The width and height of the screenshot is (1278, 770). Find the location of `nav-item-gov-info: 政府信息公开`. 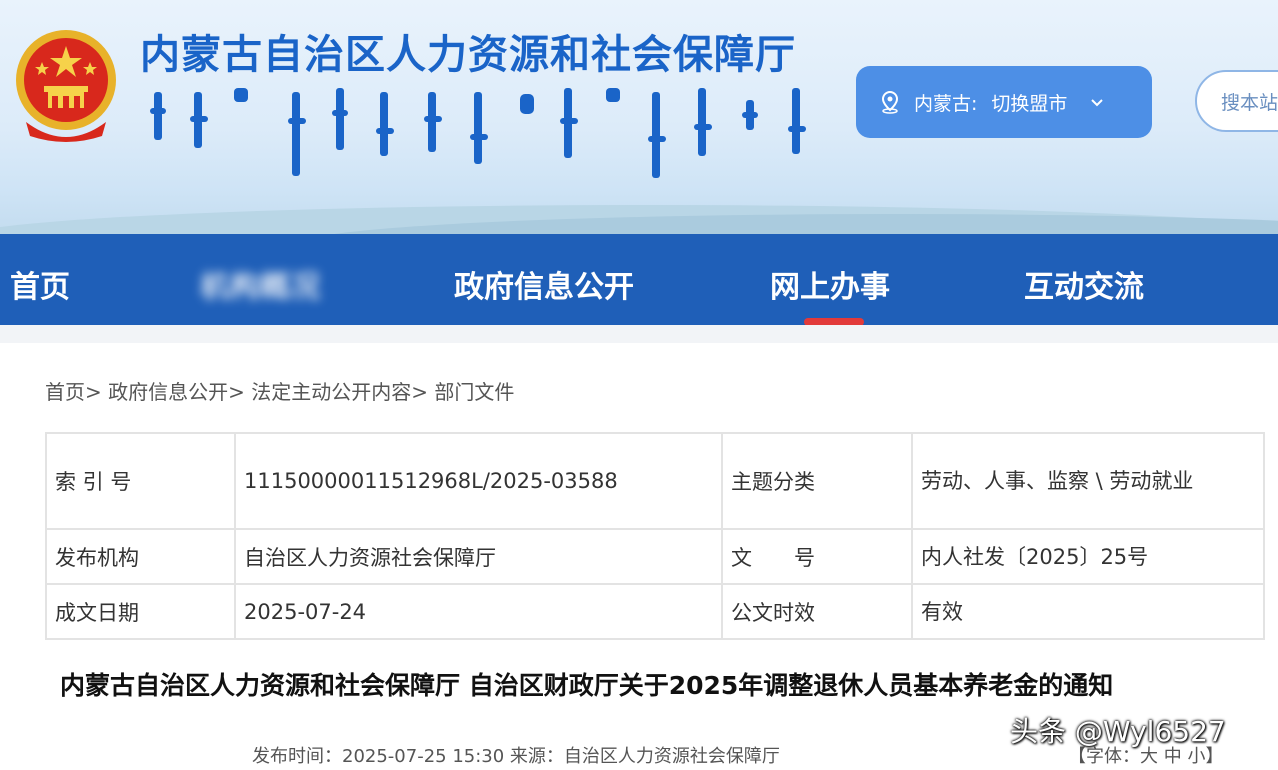

nav-item-gov-info: 政府信息公开 is located at coordinates (544, 284).